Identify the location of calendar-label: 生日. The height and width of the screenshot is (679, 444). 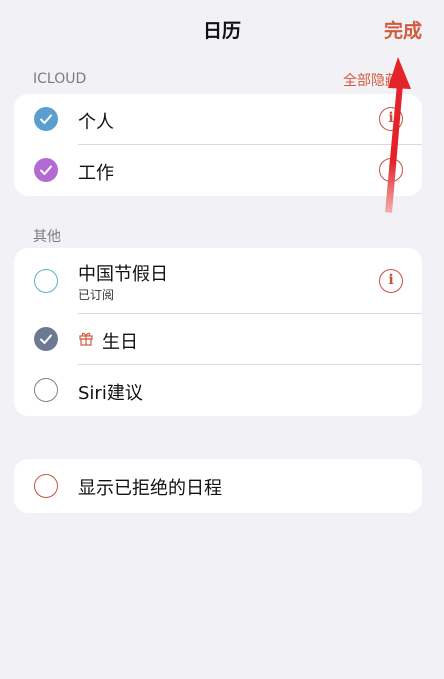
(120, 342).